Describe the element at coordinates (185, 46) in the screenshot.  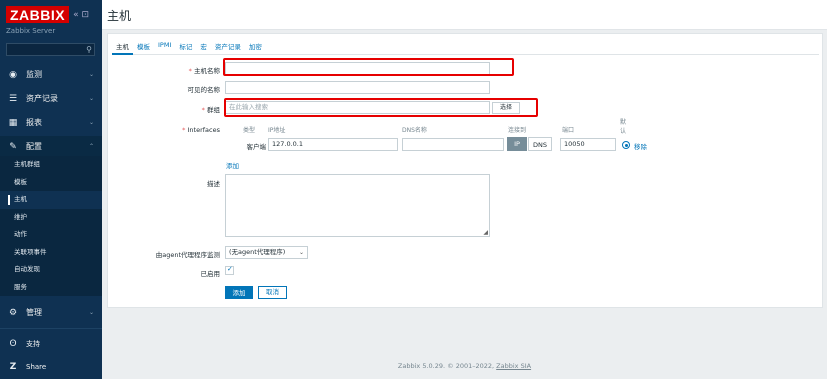
I see `tab-tags: 标记` at that location.